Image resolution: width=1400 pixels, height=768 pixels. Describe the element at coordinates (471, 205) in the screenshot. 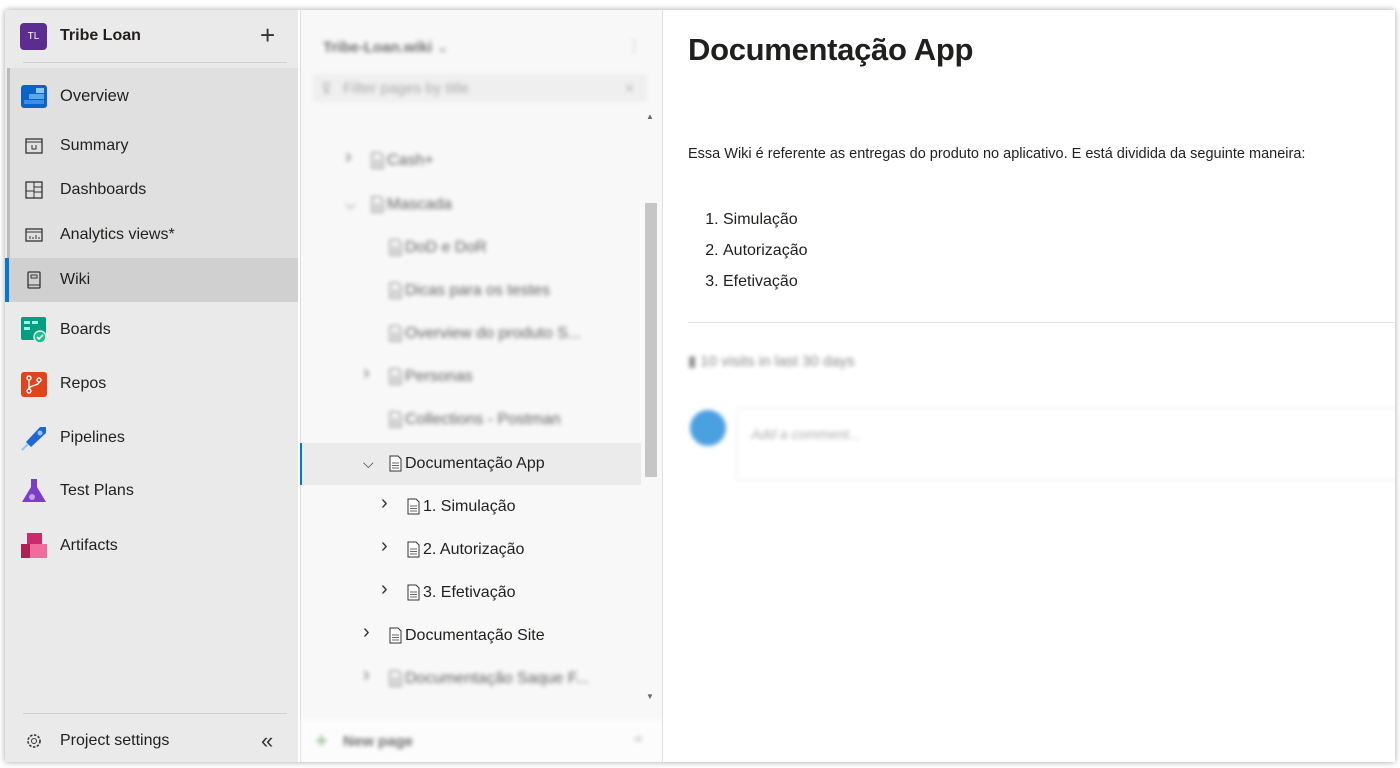

I see `tree-item: ⌵ Mascada` at that location.